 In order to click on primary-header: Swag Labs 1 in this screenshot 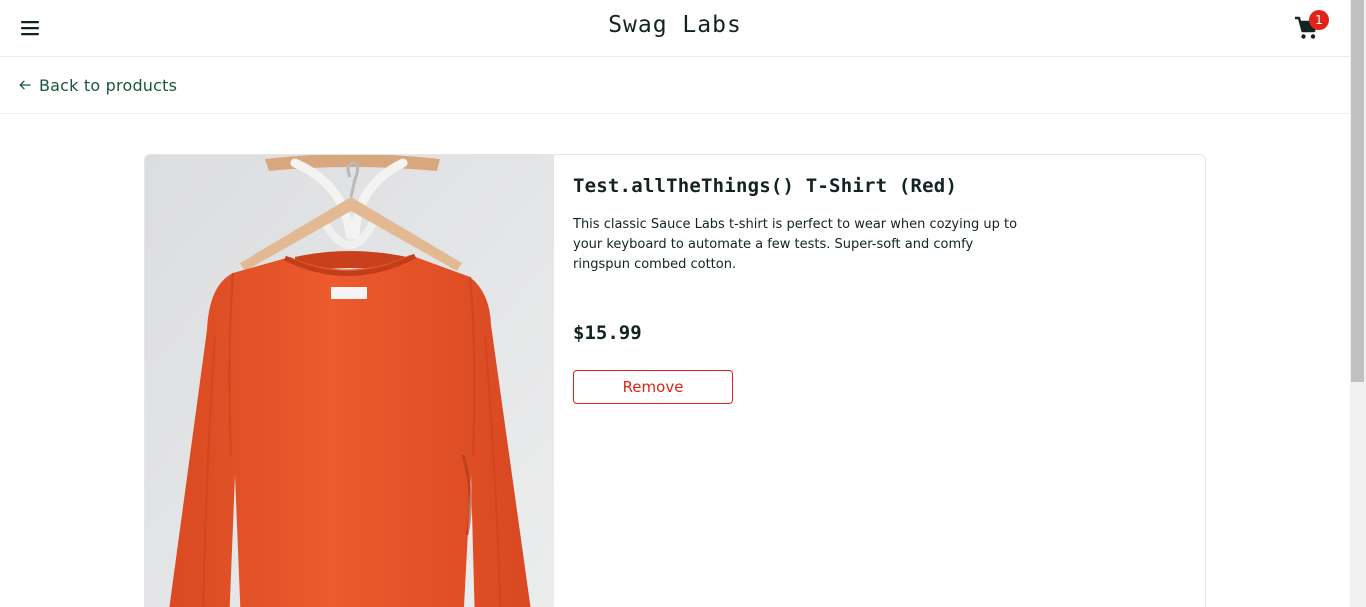, I will do `click(675, 28)`.